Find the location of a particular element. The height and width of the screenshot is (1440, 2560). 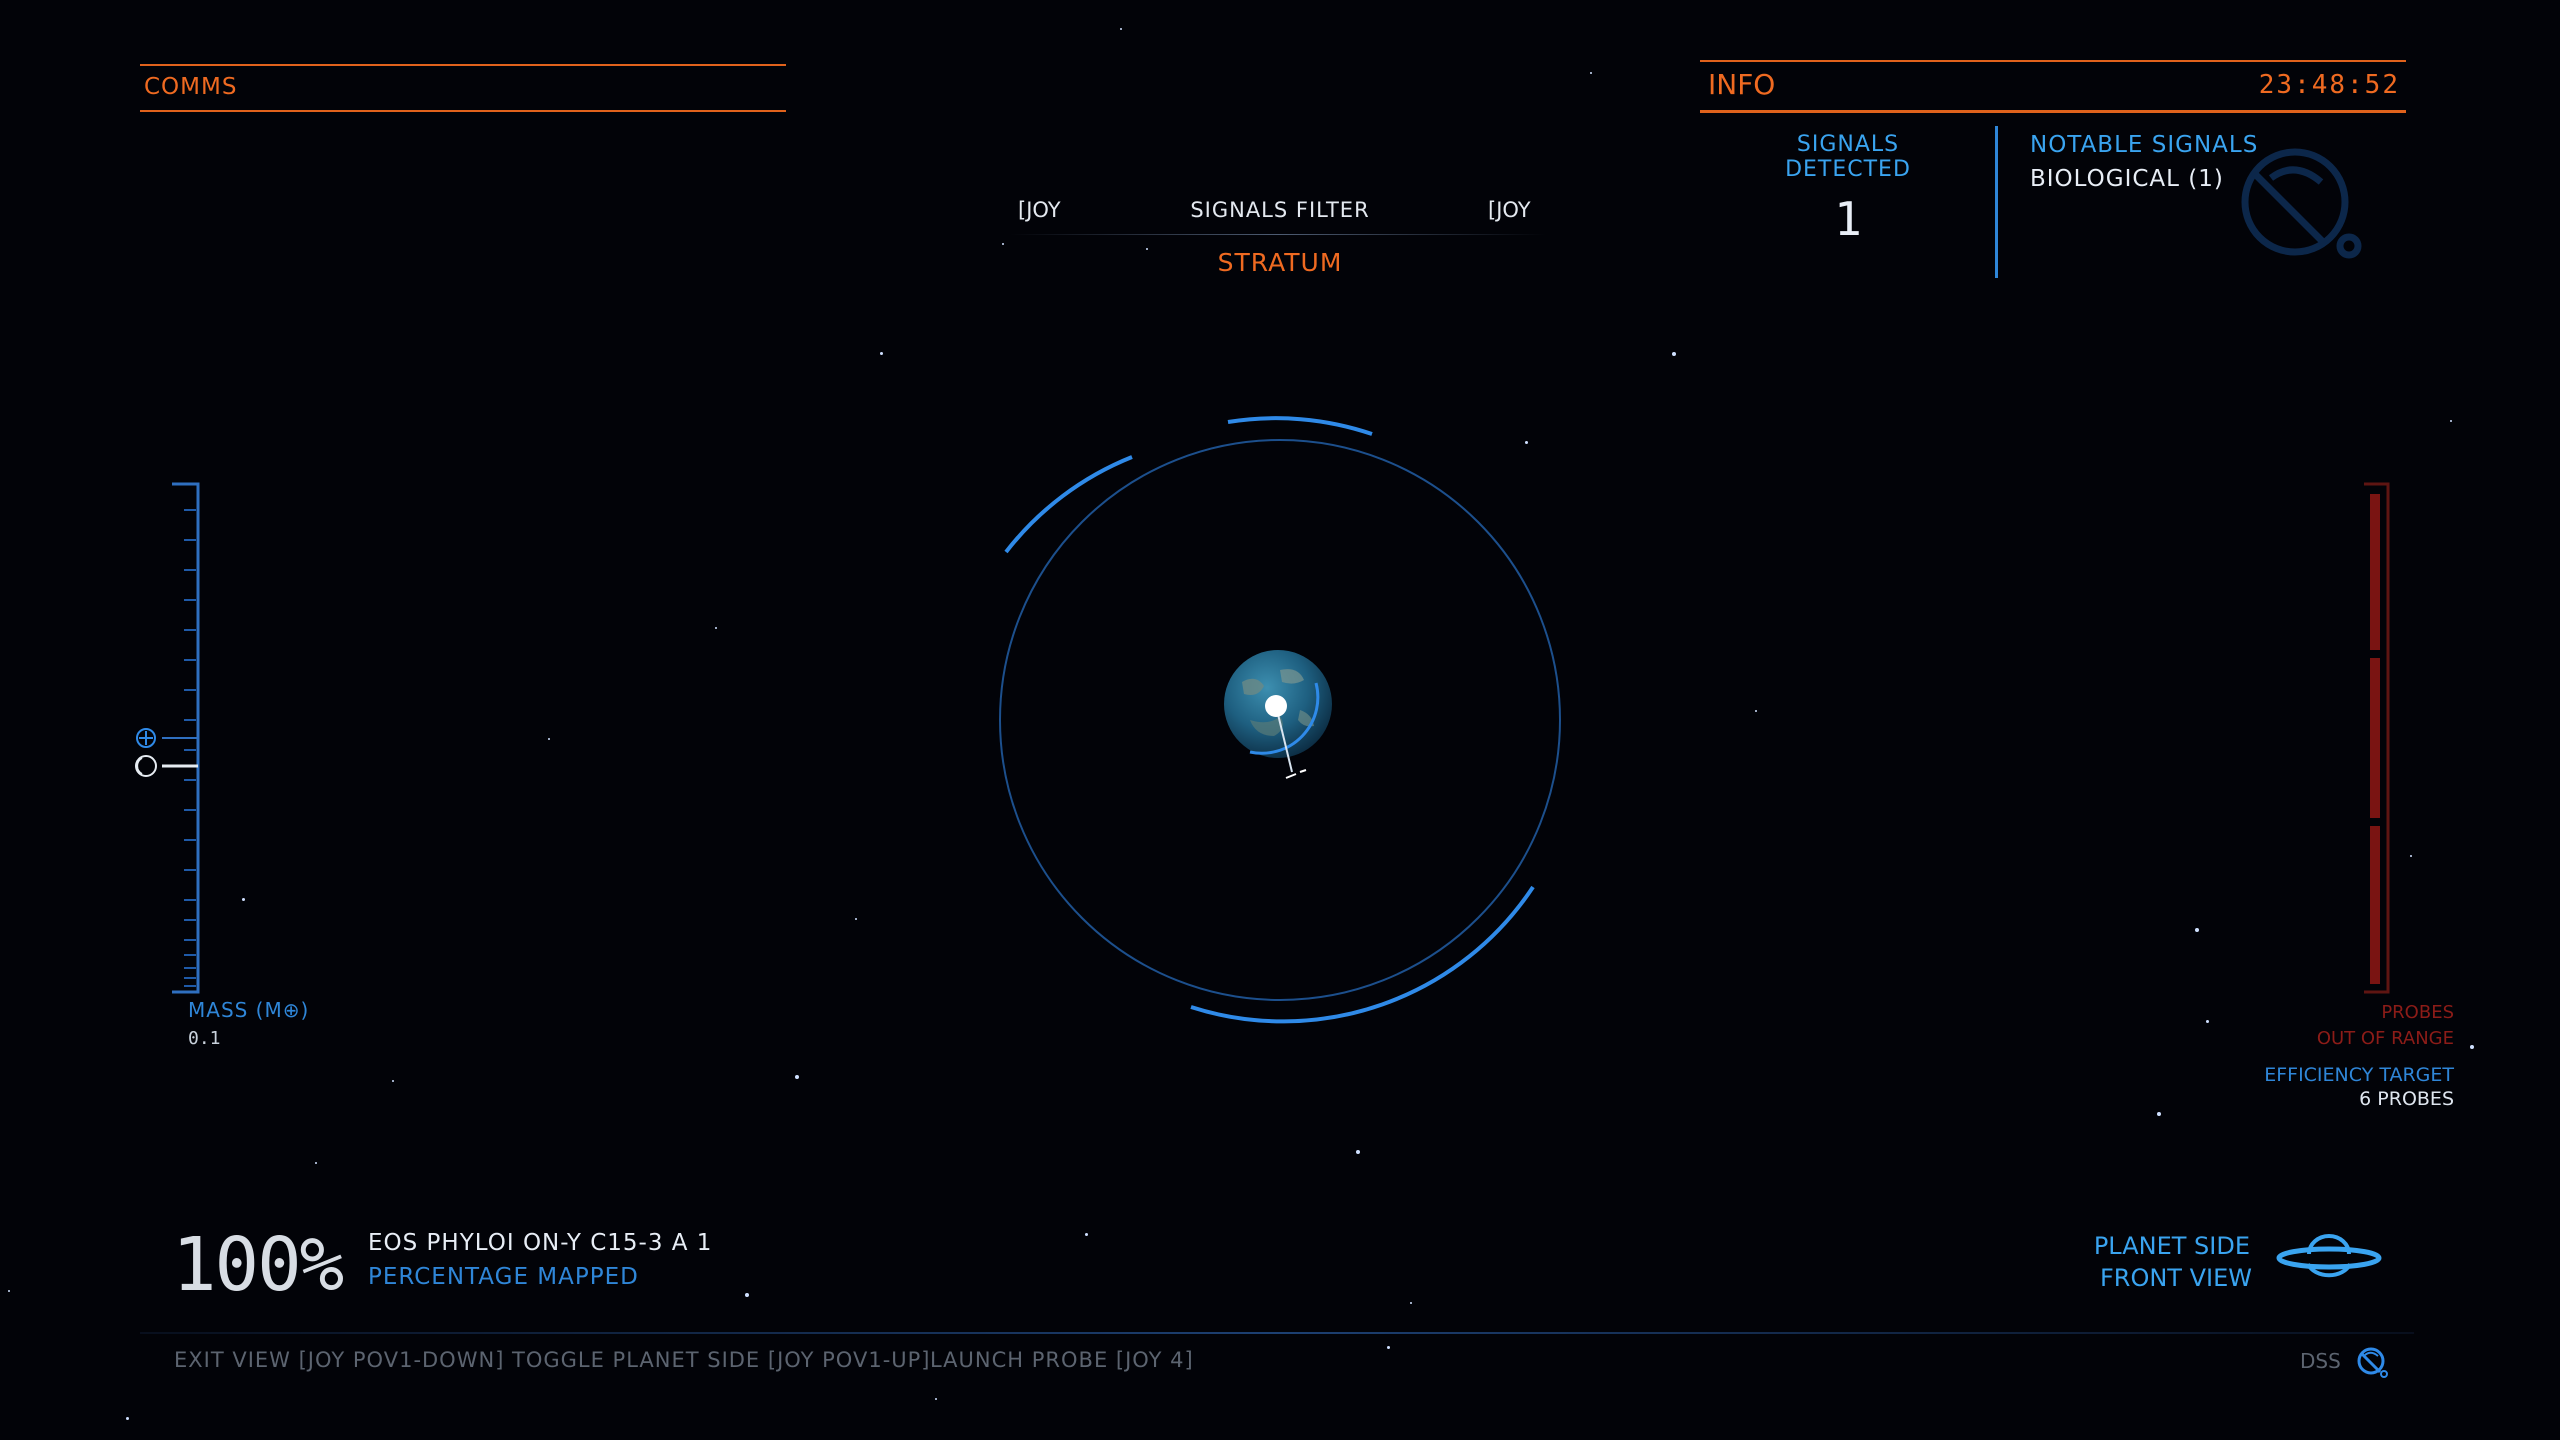

signals-detected-count: 1 is located at coordinates (1848, 219).